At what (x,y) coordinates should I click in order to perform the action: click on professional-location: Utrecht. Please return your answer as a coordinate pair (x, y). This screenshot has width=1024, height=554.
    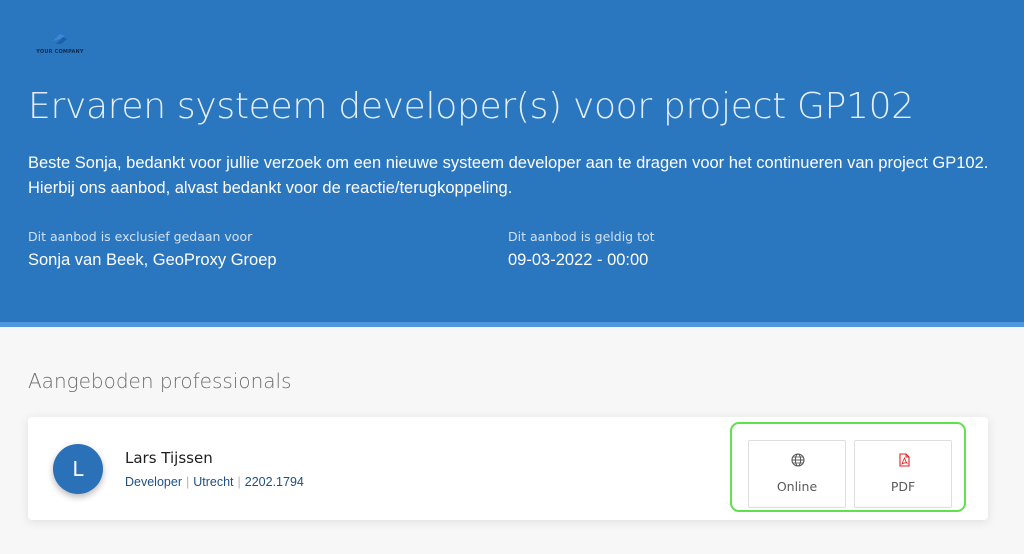
    Looking at the image, I should click on (213, 482).